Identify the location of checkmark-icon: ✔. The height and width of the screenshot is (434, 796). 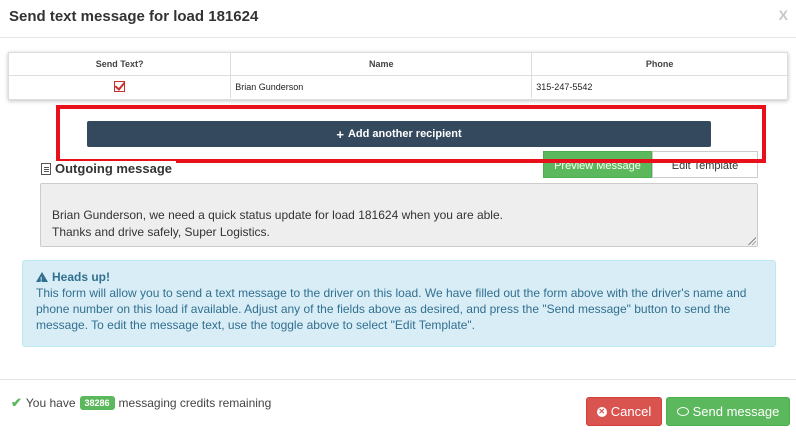
(16, 402).